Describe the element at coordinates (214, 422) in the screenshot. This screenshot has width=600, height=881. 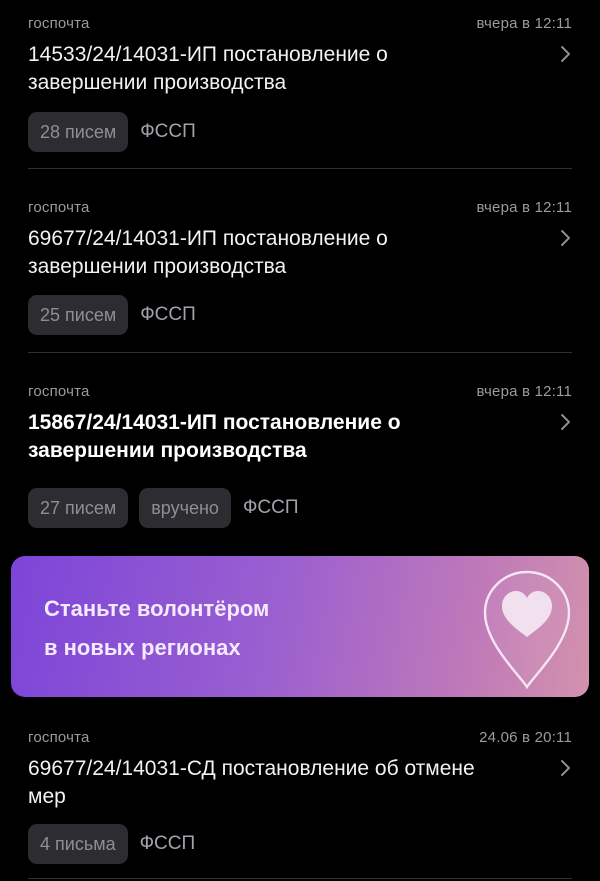
I see `message-title-line: 15867/24/14031-ИП постановление о` at that location.